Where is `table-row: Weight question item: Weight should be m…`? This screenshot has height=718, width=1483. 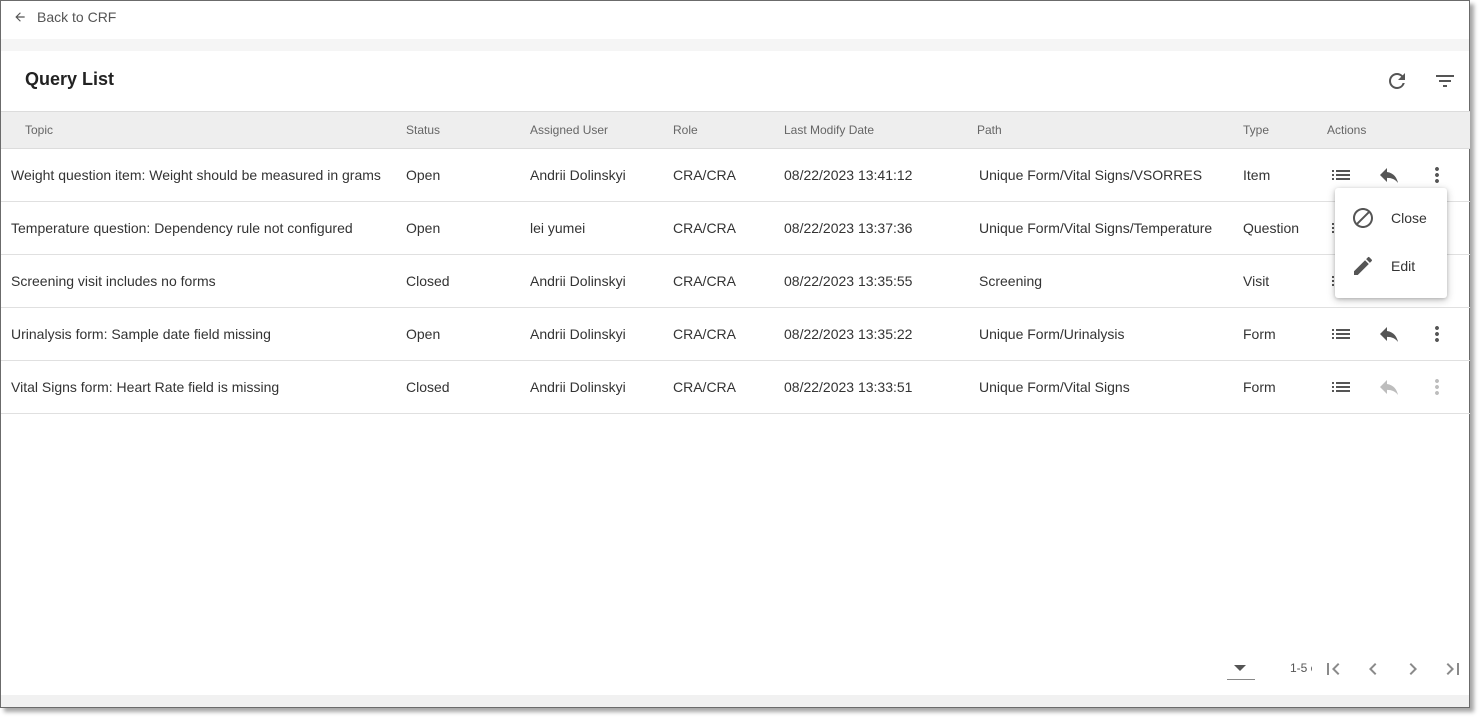 table-row: Weight question item: Weight should be m… is located at coordinates (735, 175).